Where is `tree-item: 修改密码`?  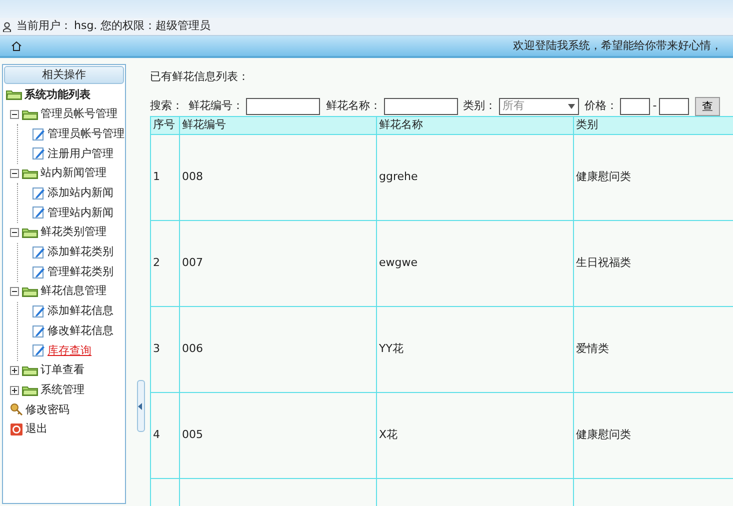 tree-item: 修改密码 is located at coordinates (48, 410).